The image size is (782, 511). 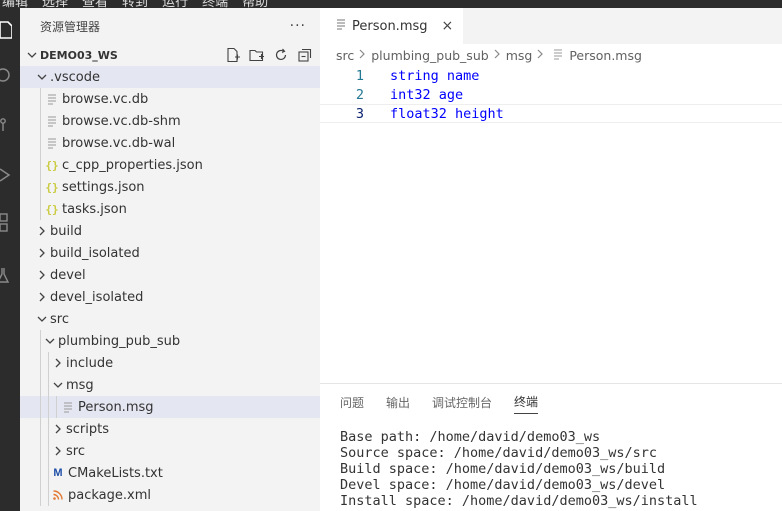 I want to click on run-debug-icon, so click(x=10, y=175).